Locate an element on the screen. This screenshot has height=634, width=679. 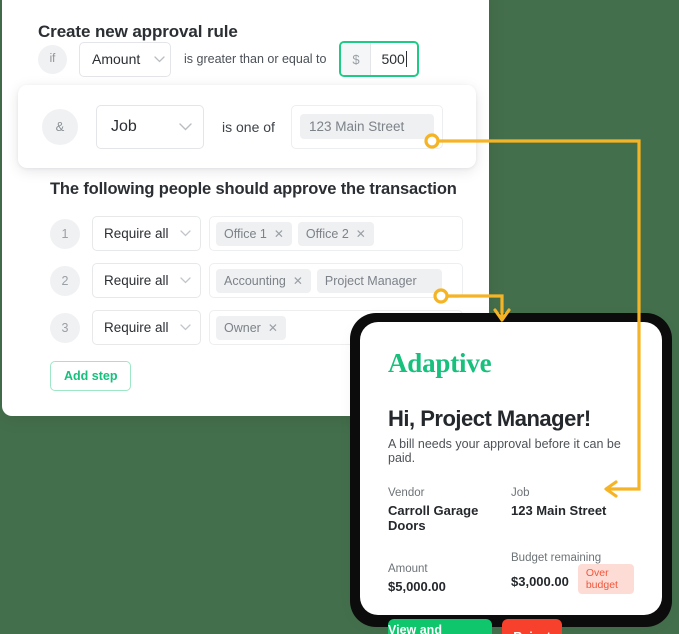
step-number: 3 is located at coordinates (65, 327).